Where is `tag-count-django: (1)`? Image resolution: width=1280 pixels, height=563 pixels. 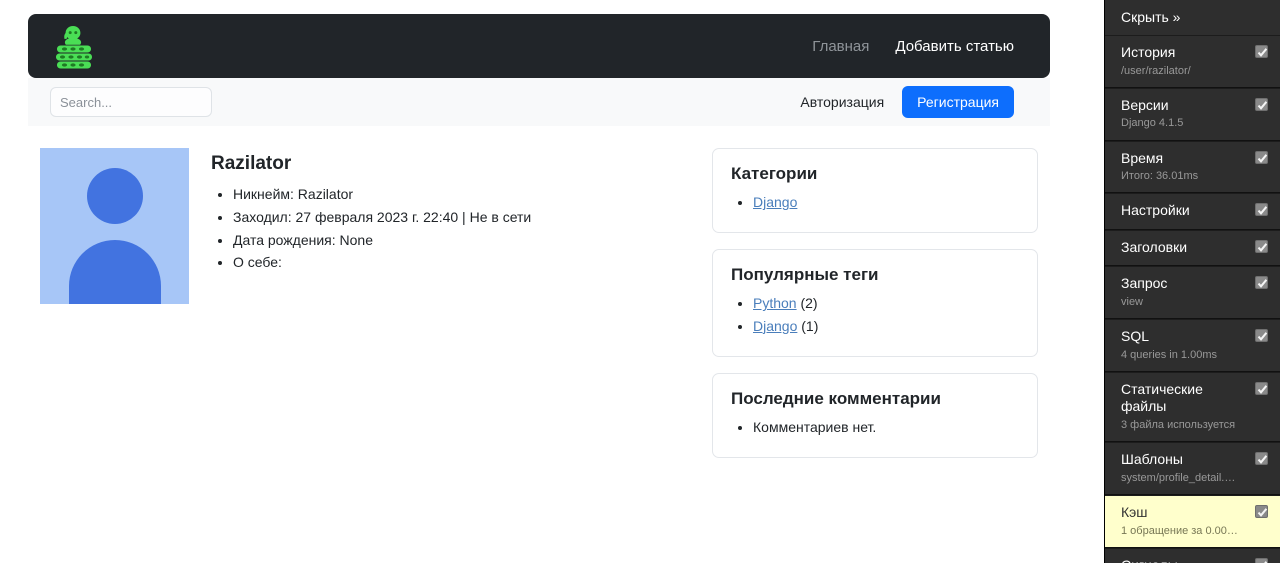 tag-count-django: (1) is located at coordinates (810, 325).